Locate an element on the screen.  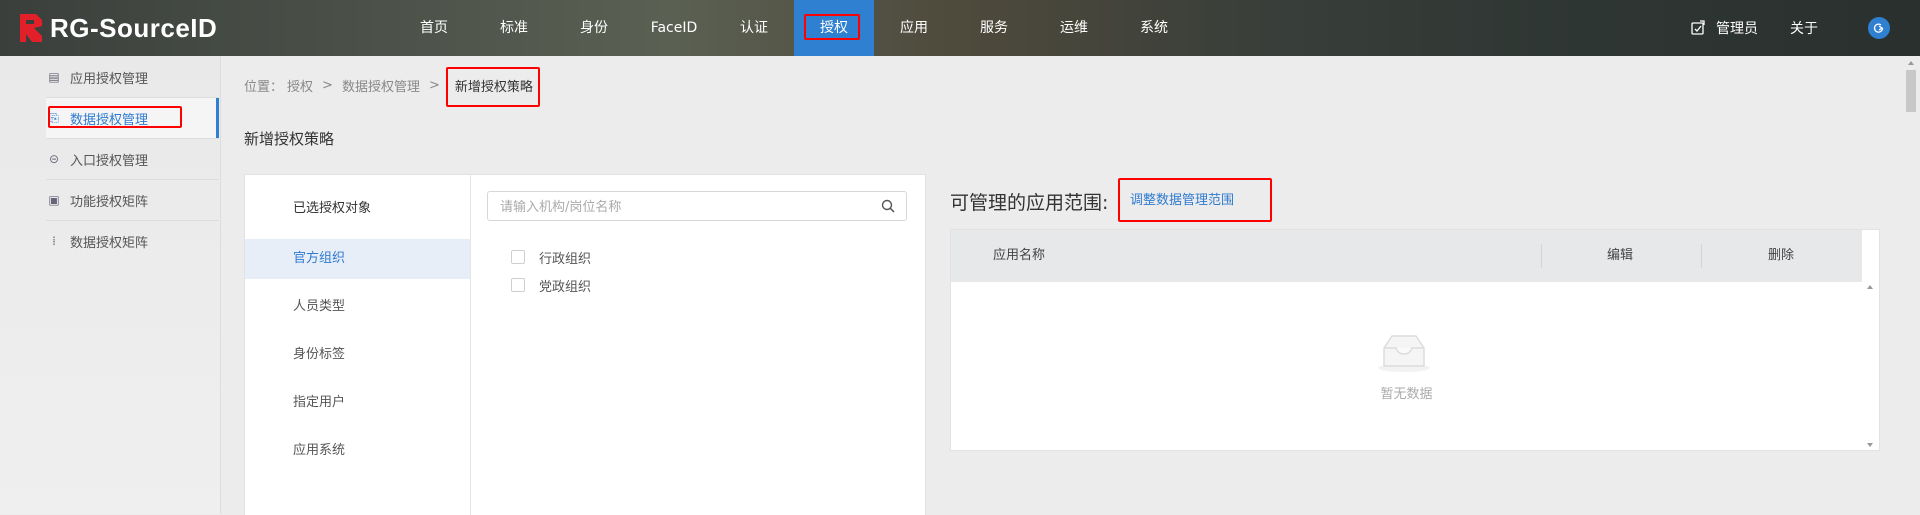
nav-label: 应用 is located at coordinates (914, 28).